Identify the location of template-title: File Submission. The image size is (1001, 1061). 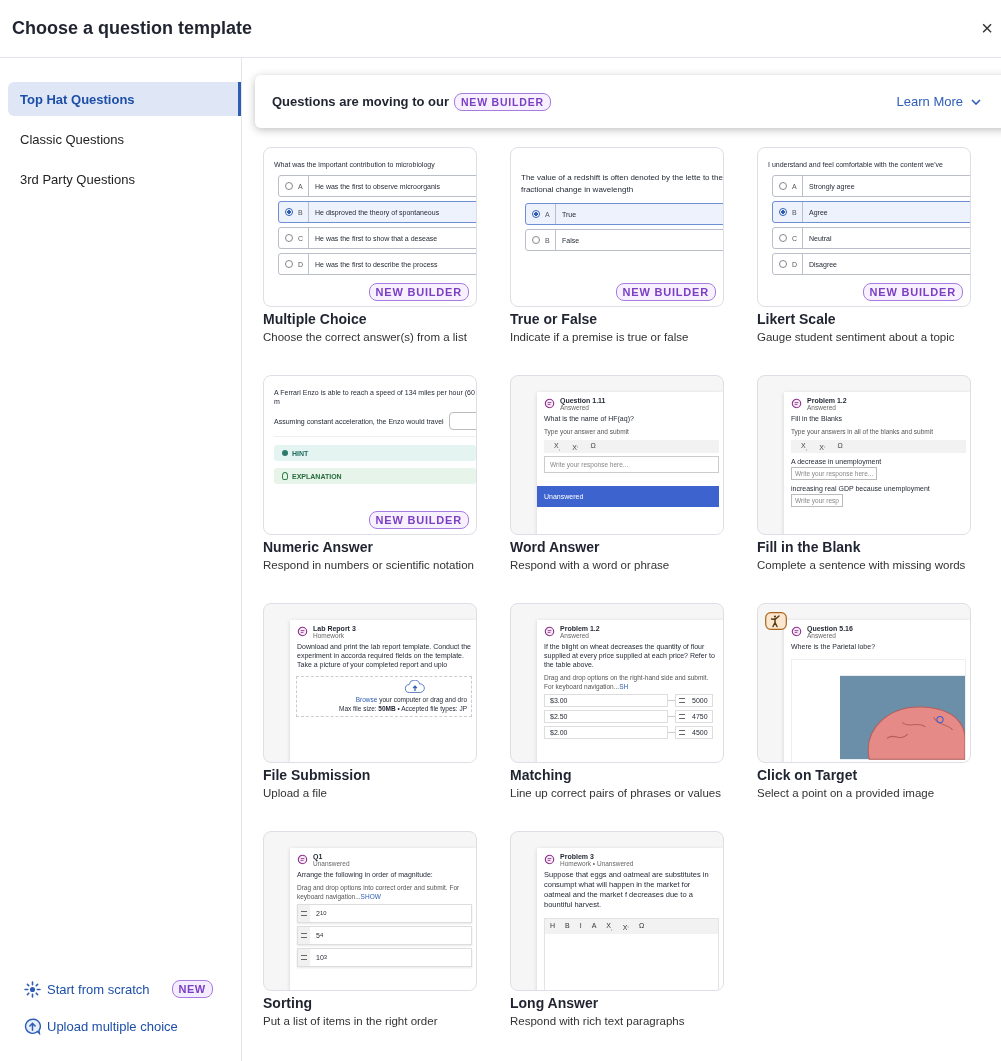
(317, 775).